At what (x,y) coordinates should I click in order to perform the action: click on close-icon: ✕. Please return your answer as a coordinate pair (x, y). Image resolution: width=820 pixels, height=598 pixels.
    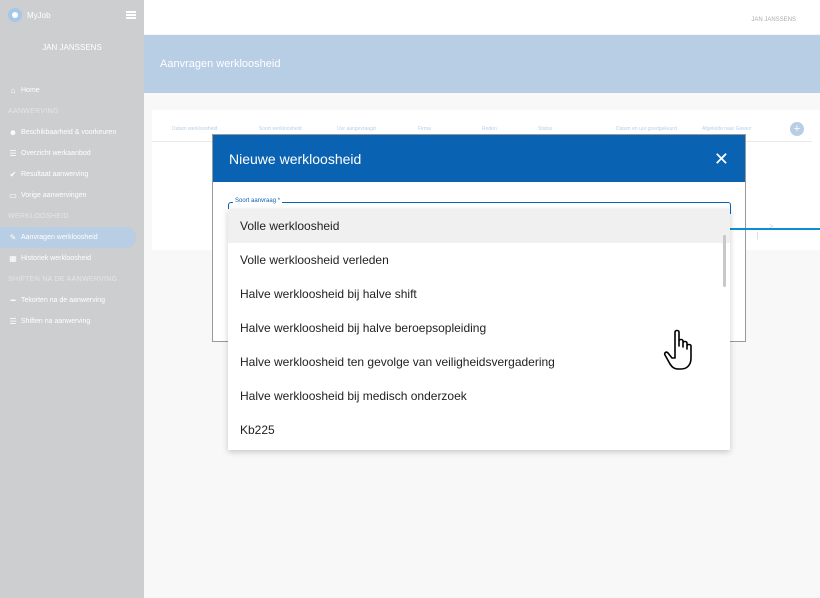
    Looking at the image, I should click on (721, 159).